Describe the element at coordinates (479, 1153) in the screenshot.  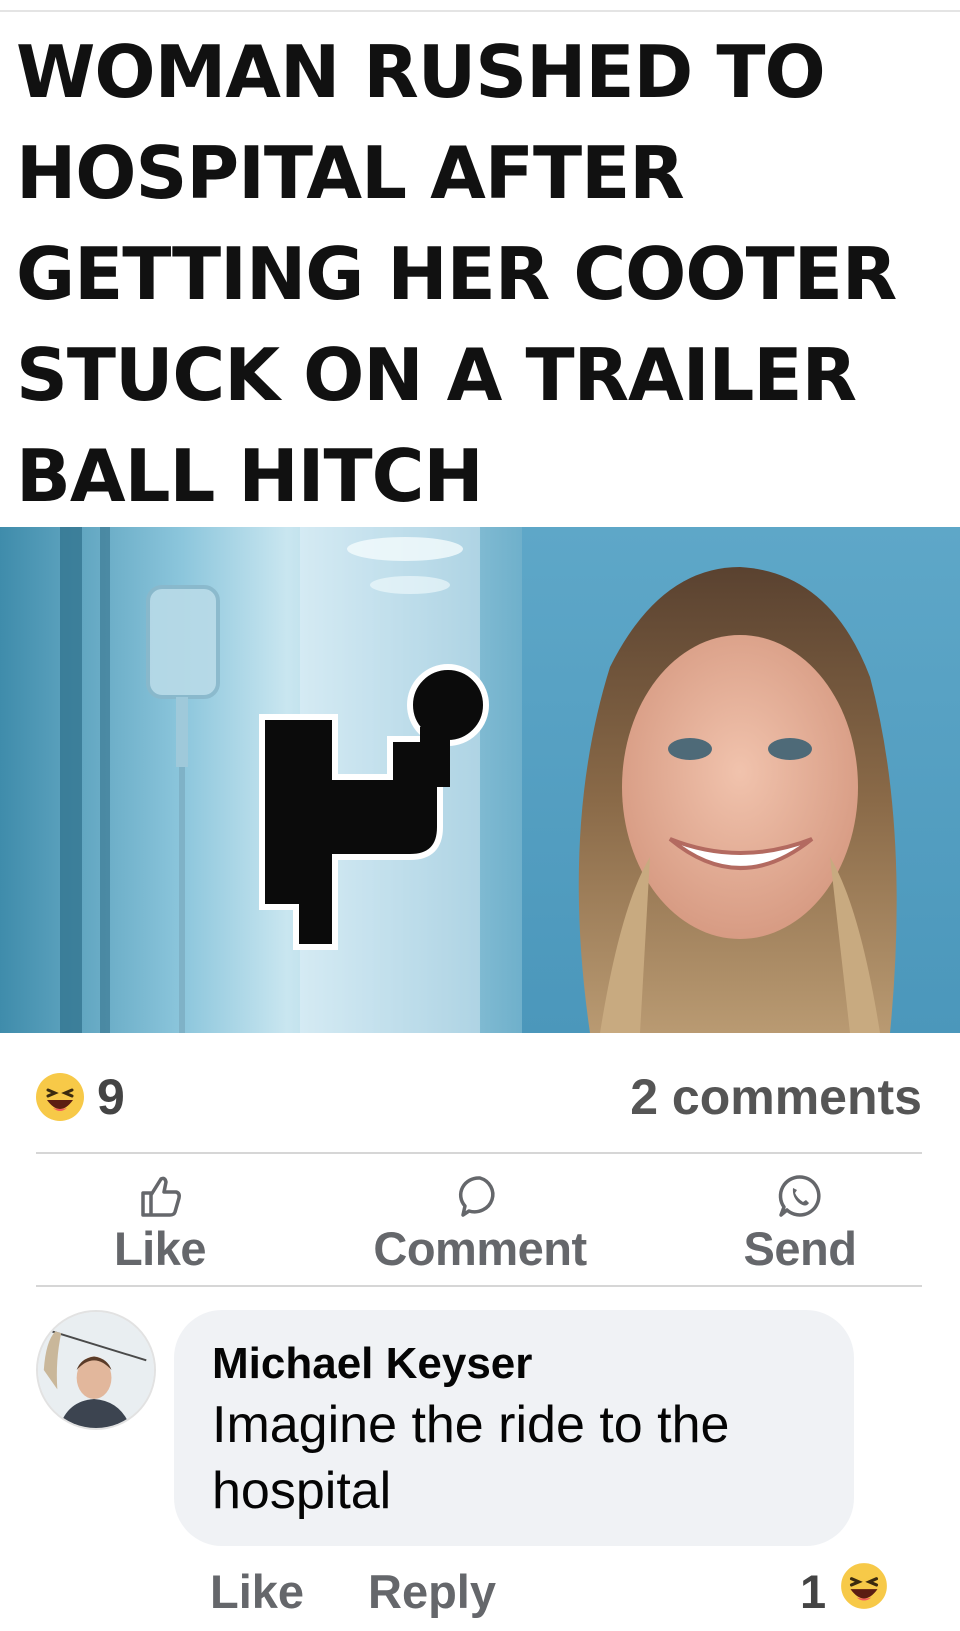
I see `summary-divider` at that location.